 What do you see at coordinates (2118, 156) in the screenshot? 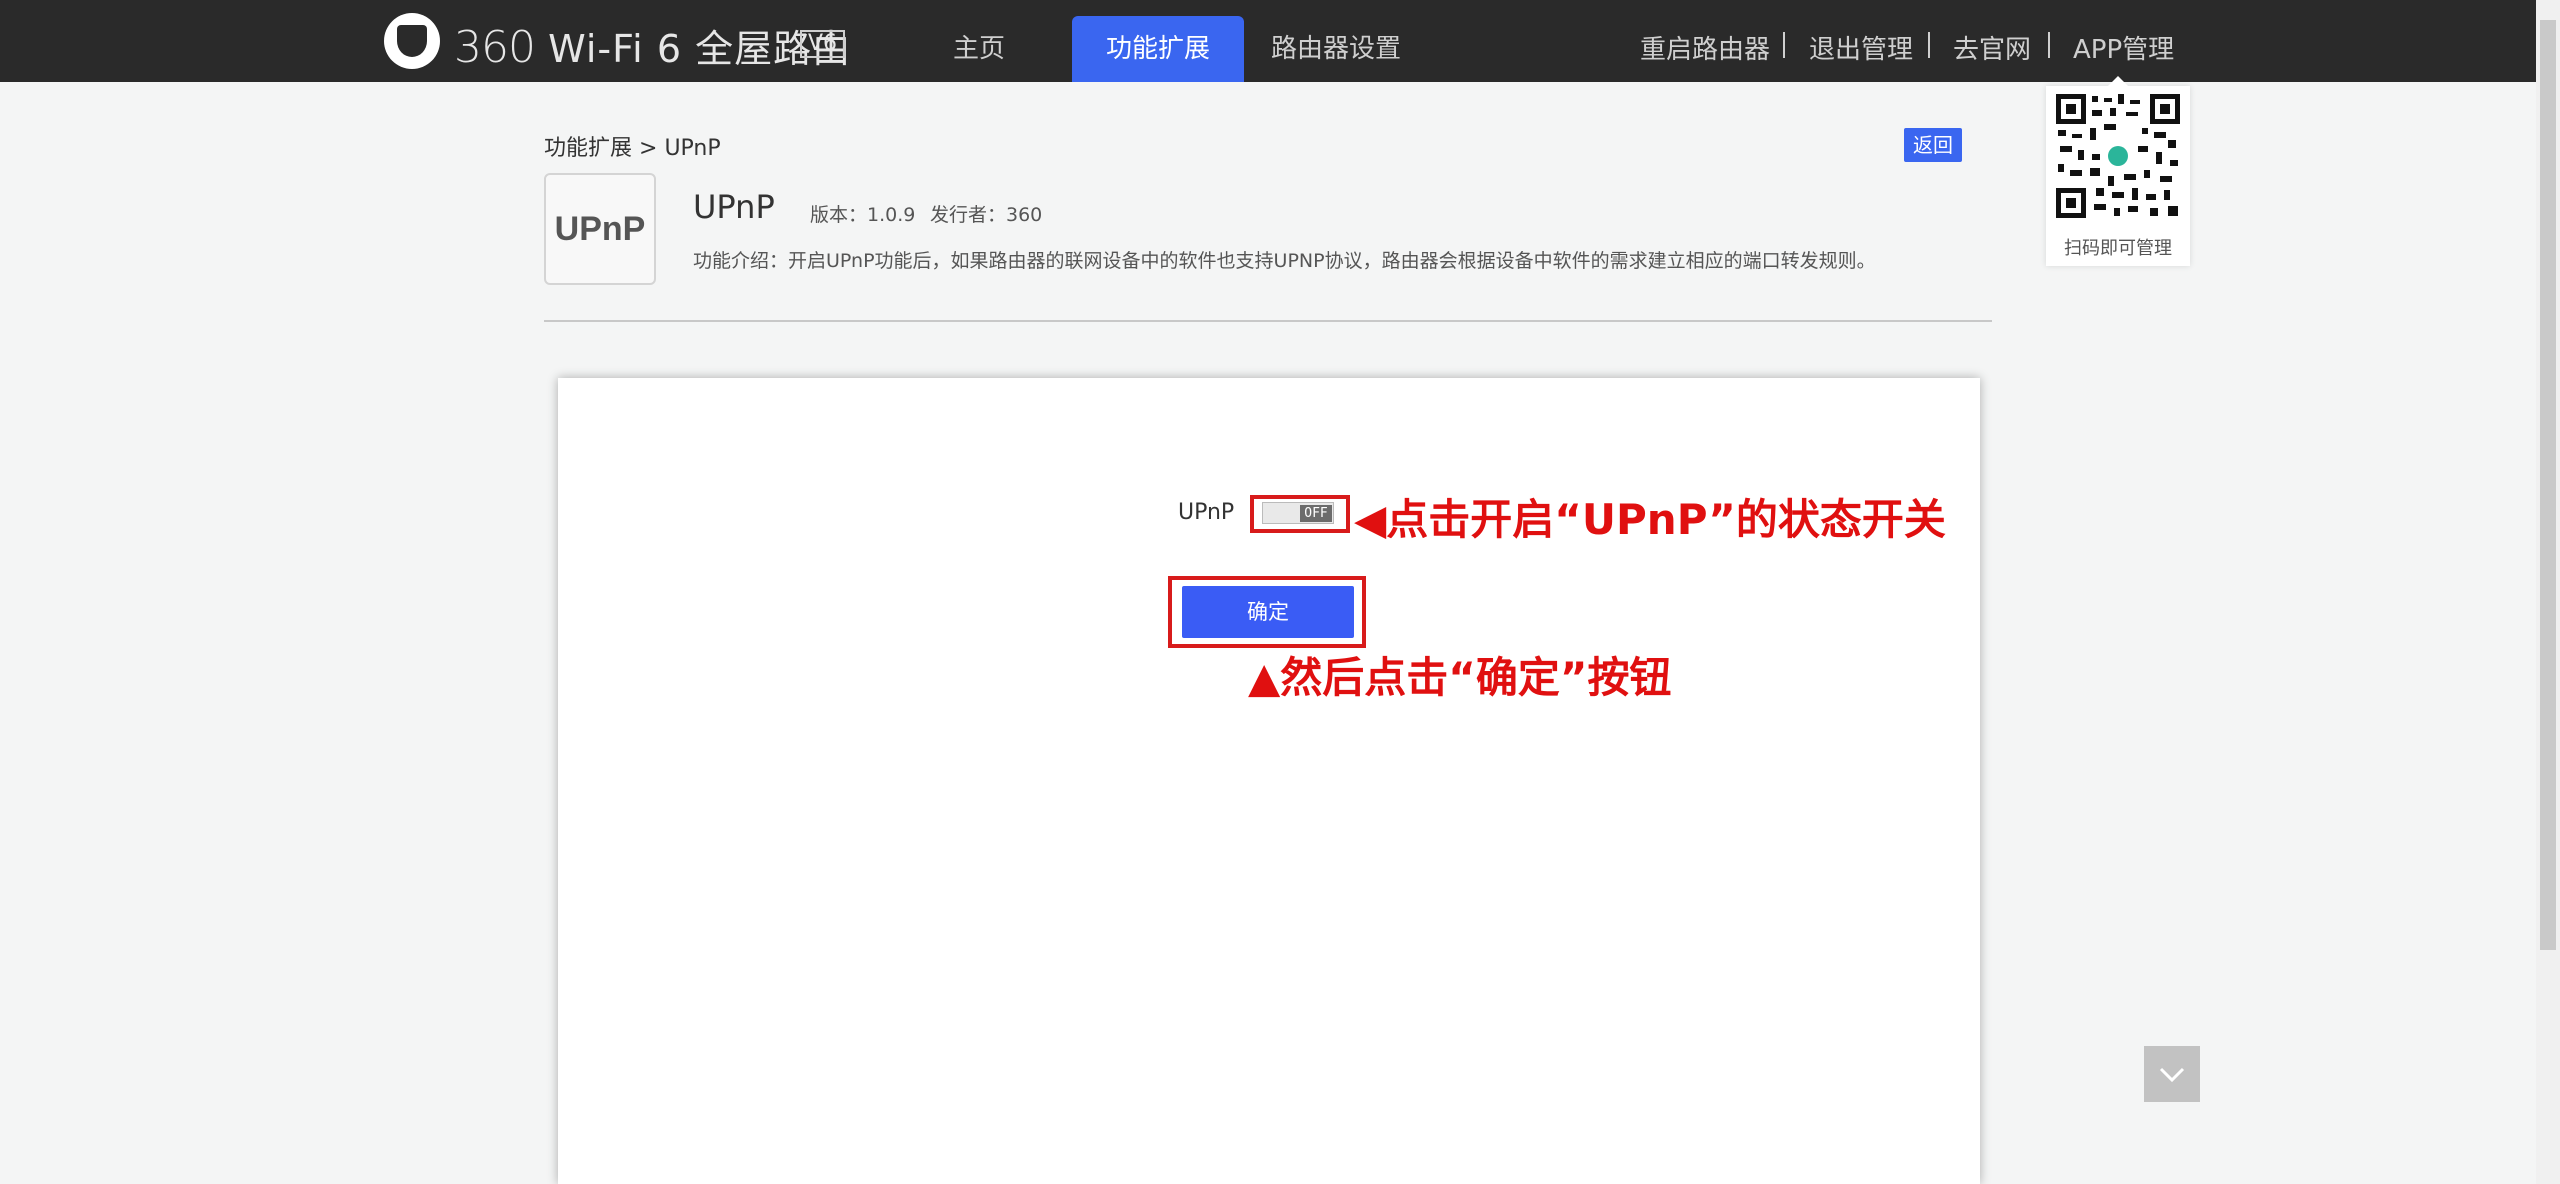
I see `qr-code-icon` at bounding box center [2118, 156].